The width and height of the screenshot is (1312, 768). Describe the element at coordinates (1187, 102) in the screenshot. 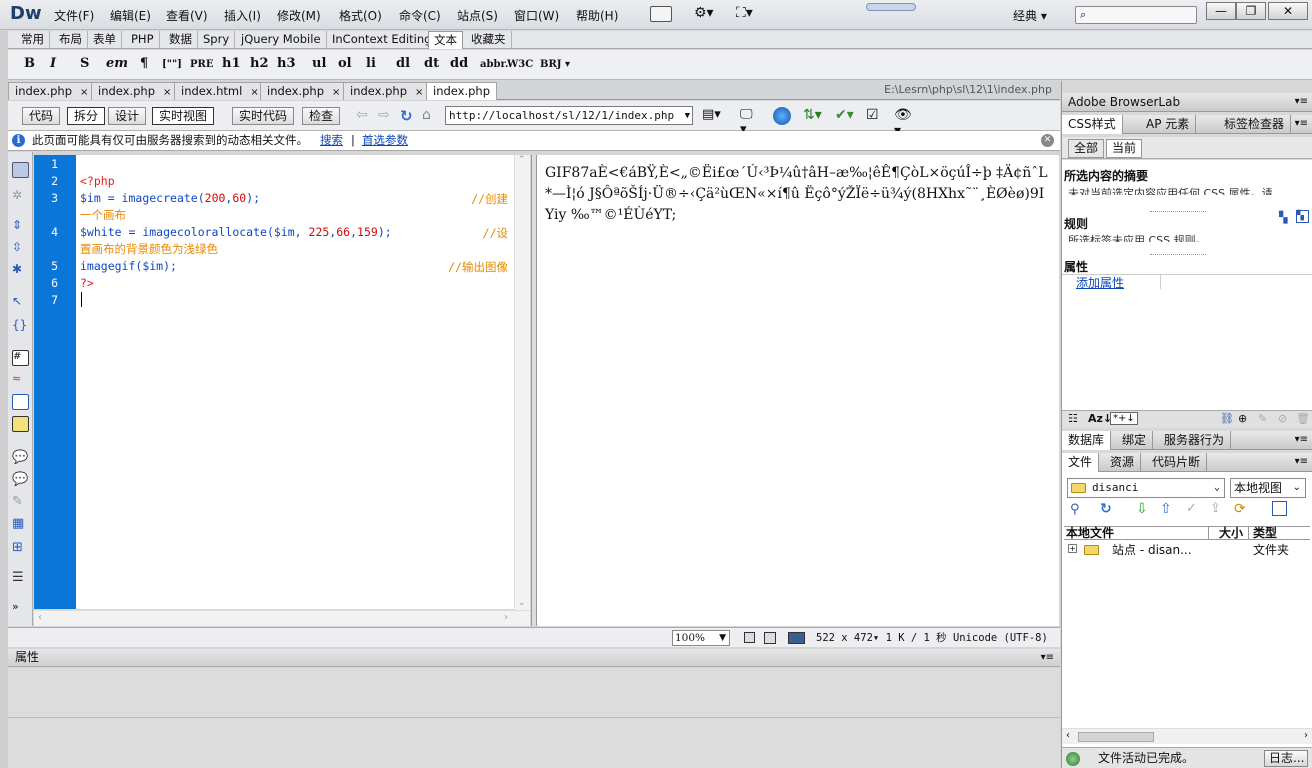

I see `browserlab-panel-header: Adobe BrowserLab ▾≡` at that location.